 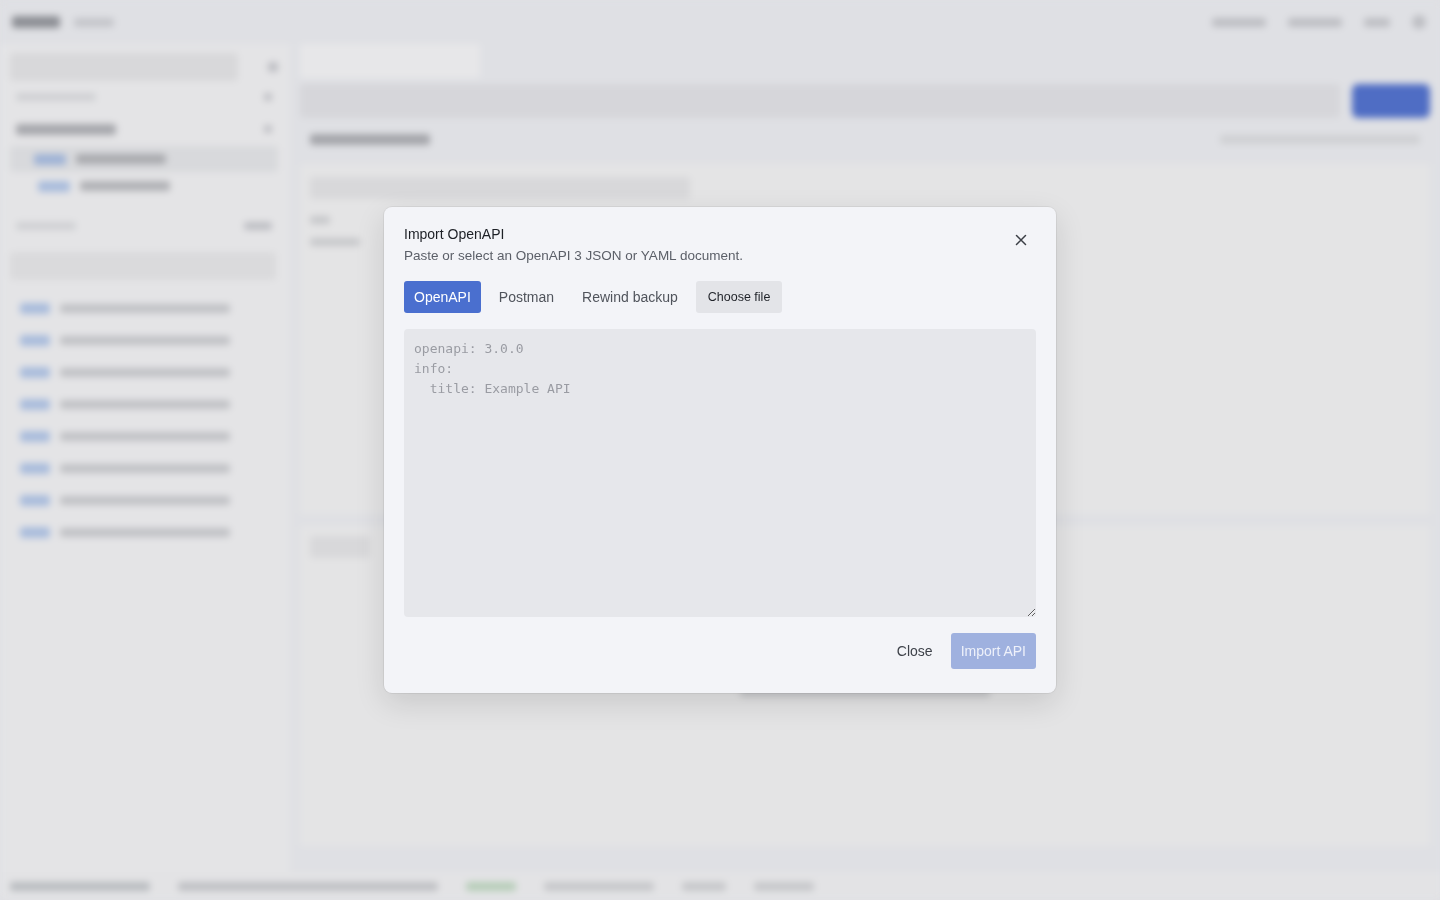 What do you see at coordinates (442, 297) in the screenshot?
I see `format-tab: OpenAPI` at bounding box center [442, 297].